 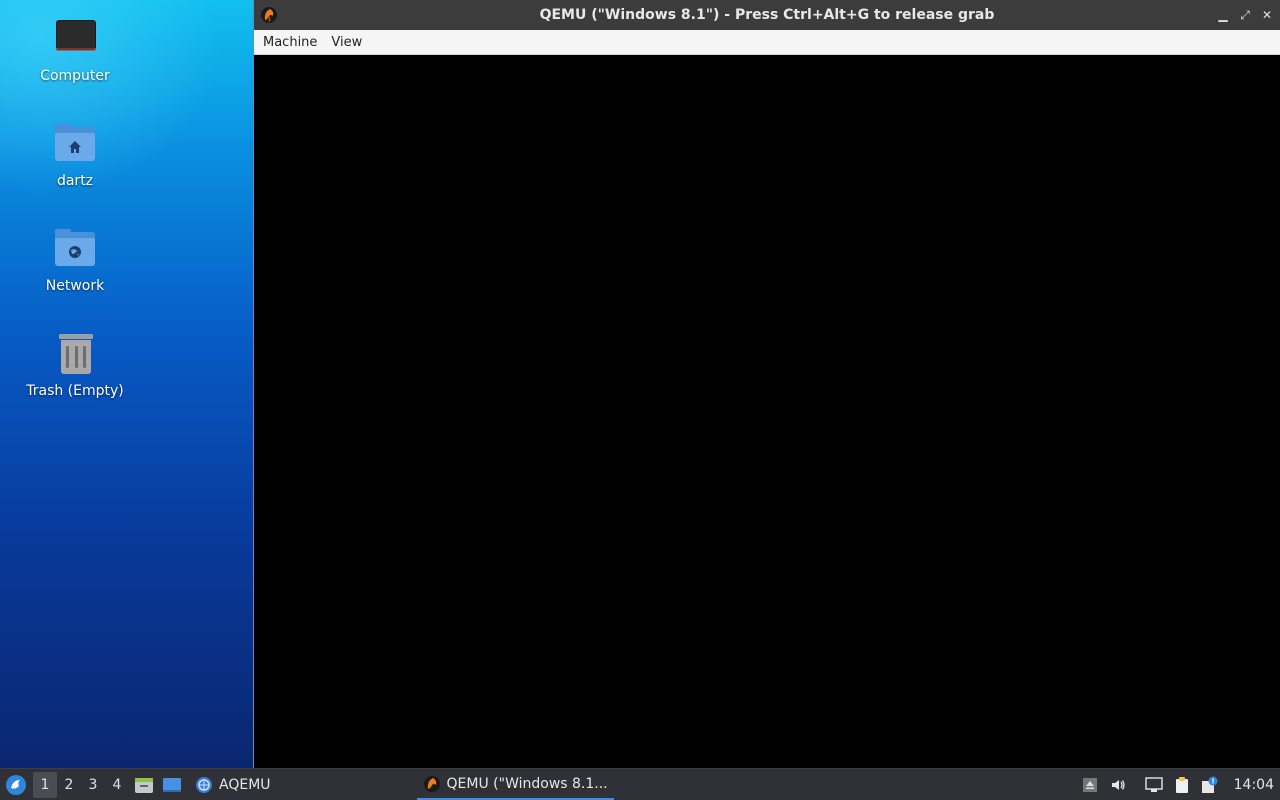 I want to click on workspace-4: 4, so click(x=117, y=785).